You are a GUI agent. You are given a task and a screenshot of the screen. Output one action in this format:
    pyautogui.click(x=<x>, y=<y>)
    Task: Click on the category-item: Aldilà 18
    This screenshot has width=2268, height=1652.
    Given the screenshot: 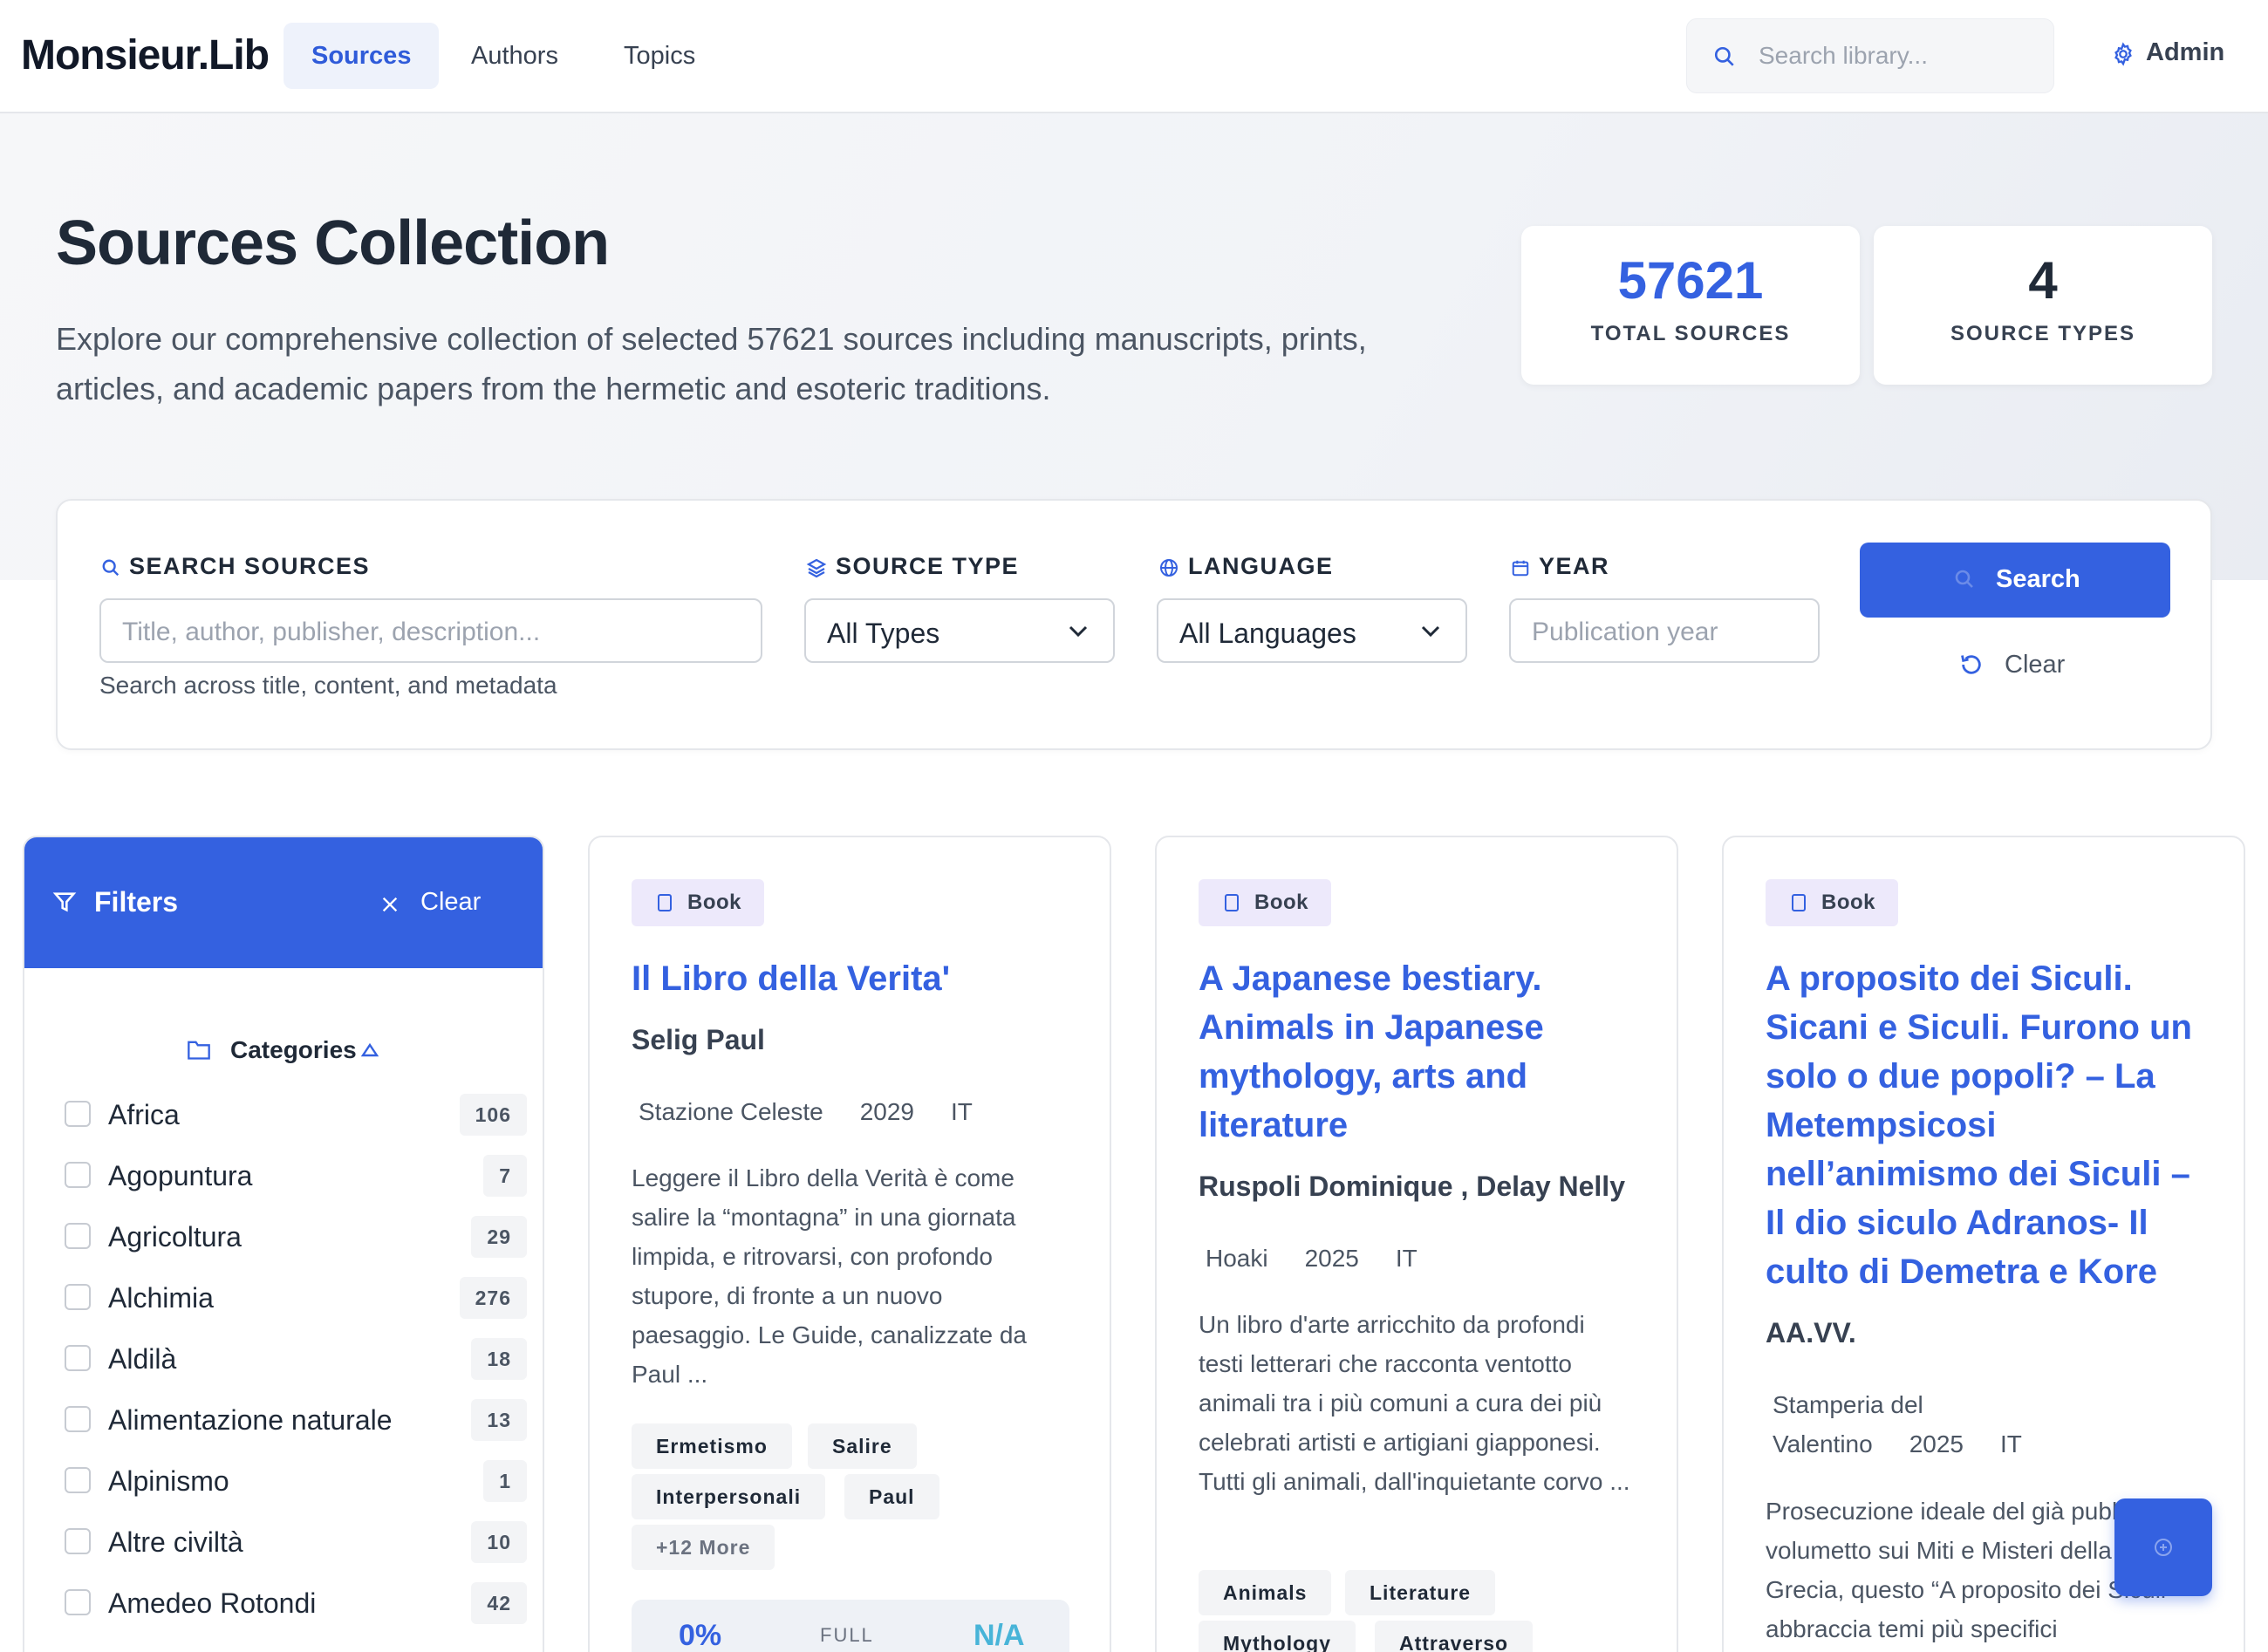 What is the action you would take?
    pyautogui.click(x=296, y=1359)
    